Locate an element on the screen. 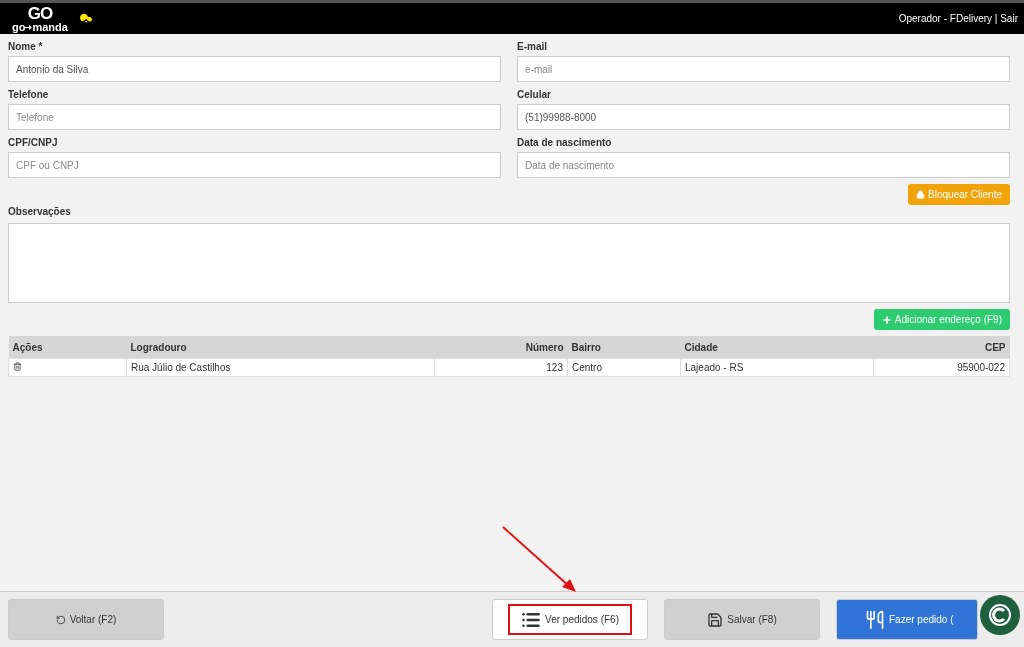  lock-icon is located at coordinates (921, 194).